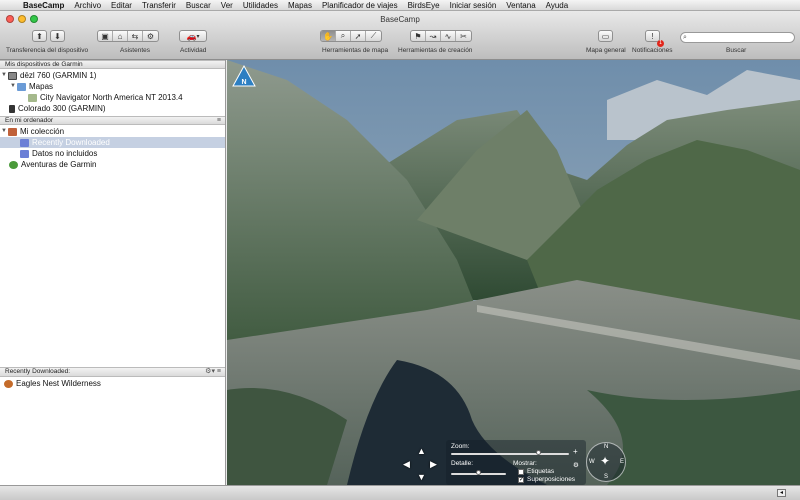  What do you see at coordinates (12, 131) in the screenshot?
I see `collection-icon` at bounding box center [12, 131].